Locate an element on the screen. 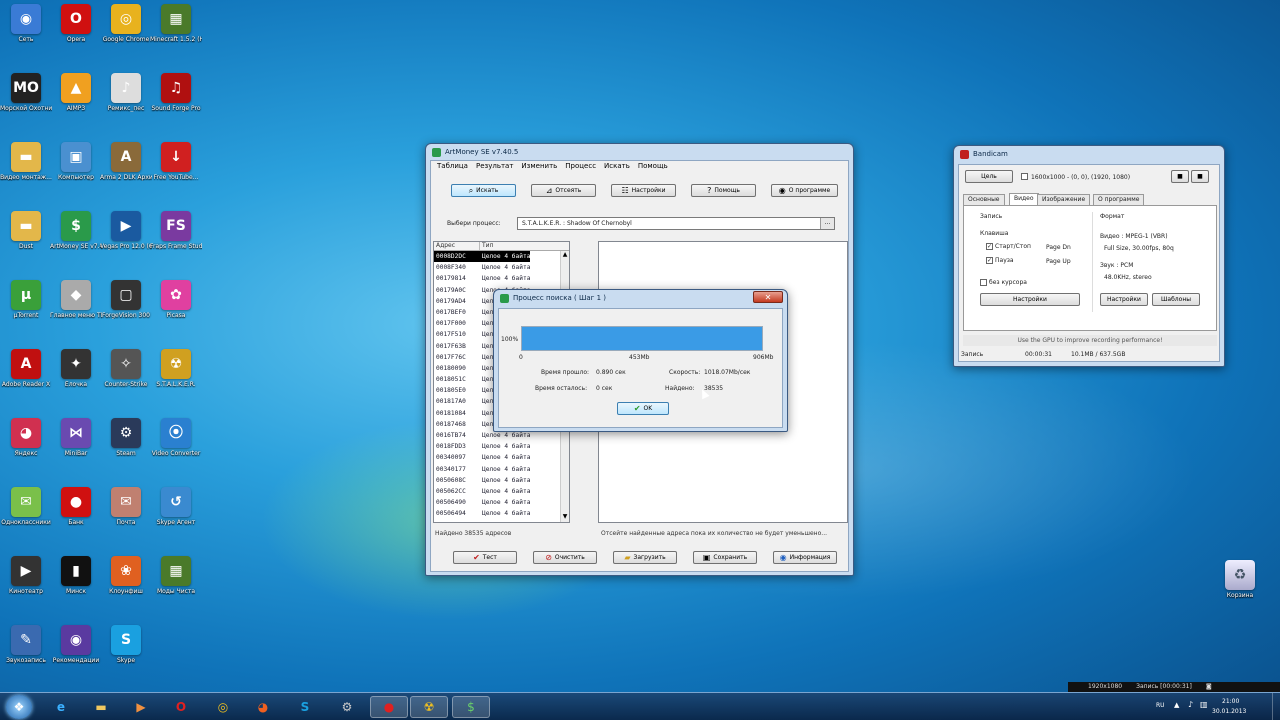 Image resolution: width=1280 pixels, height=720 pixels. desktop-icon: FS Fraps Frame Studio is located at coordinates (176, 230).